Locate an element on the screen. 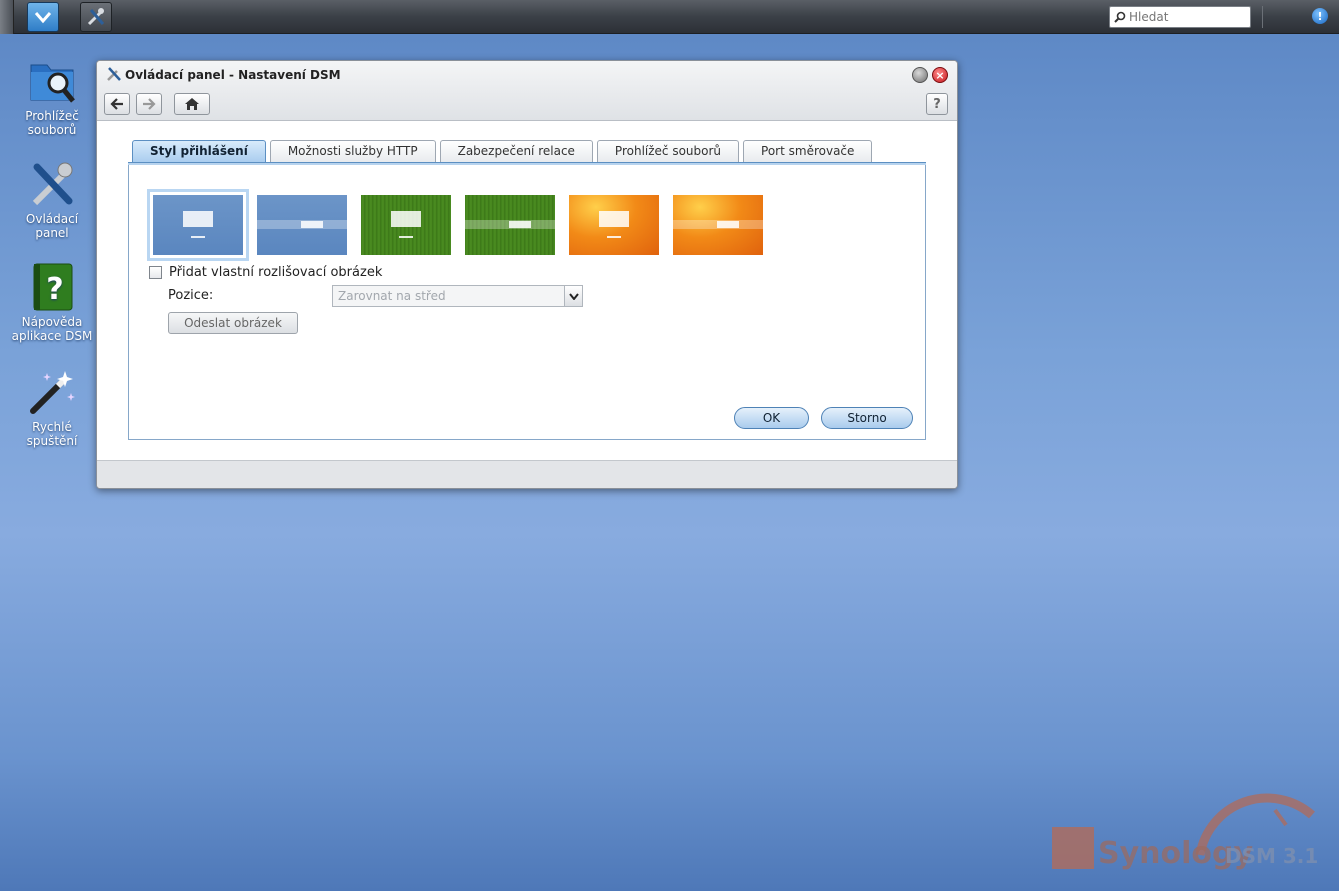  desktop-icon-control-panel: Ovládací panel is located at coordinates (52, 199).